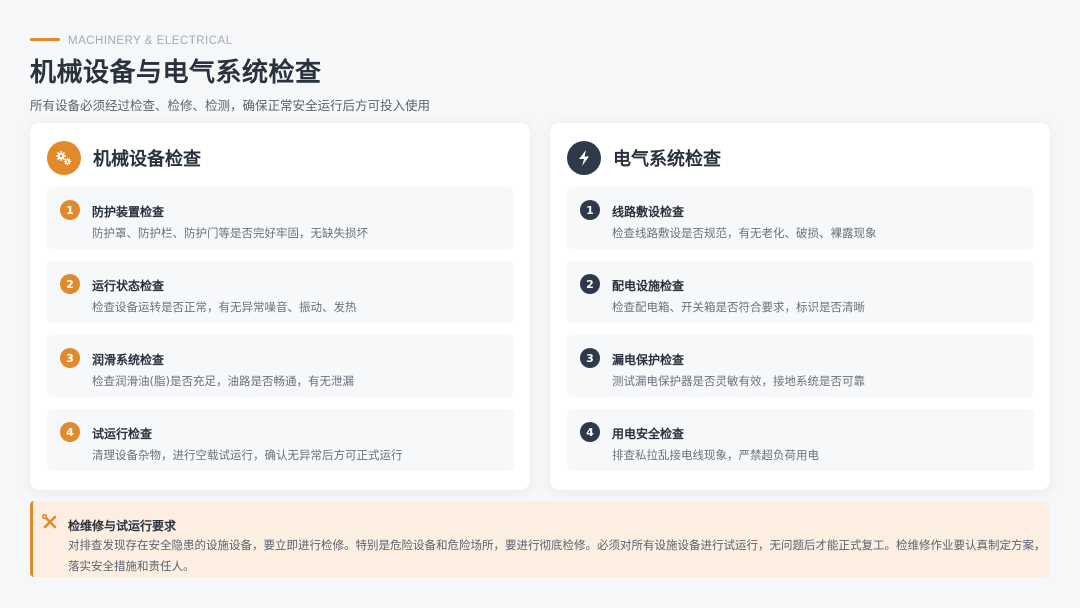 Image resolution: width=1080 pixels, height=608 pixels. I want to click on notice-title: 检维修与试运行要求, so click(122, 526).